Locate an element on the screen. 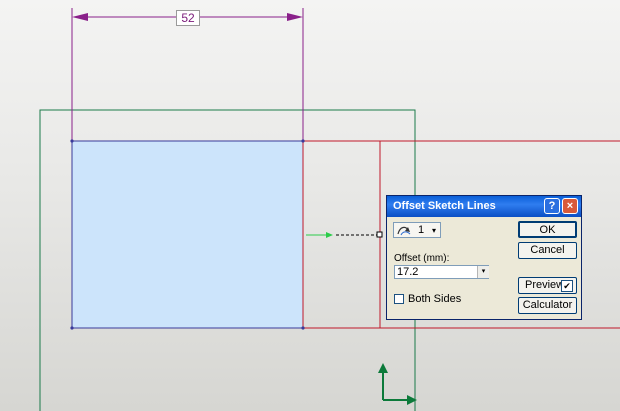  preview-checkbox: ✔ is located at coordinates (567, 286).